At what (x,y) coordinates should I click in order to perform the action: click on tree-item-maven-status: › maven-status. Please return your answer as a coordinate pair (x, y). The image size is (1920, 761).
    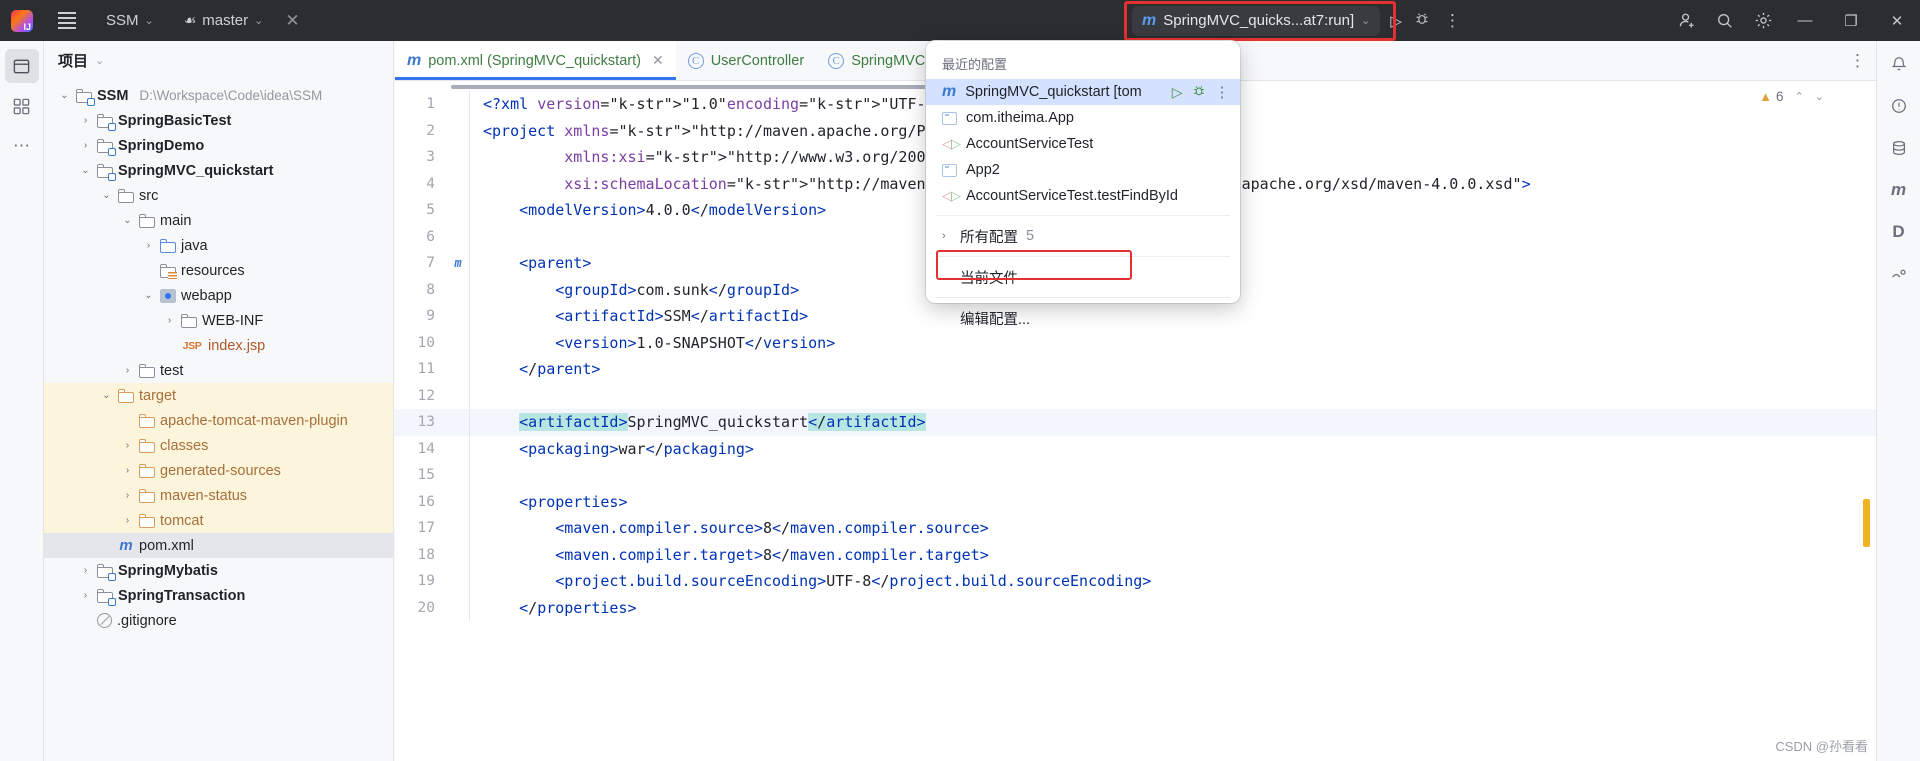
    Looking at the image, I should click on (218, 495).